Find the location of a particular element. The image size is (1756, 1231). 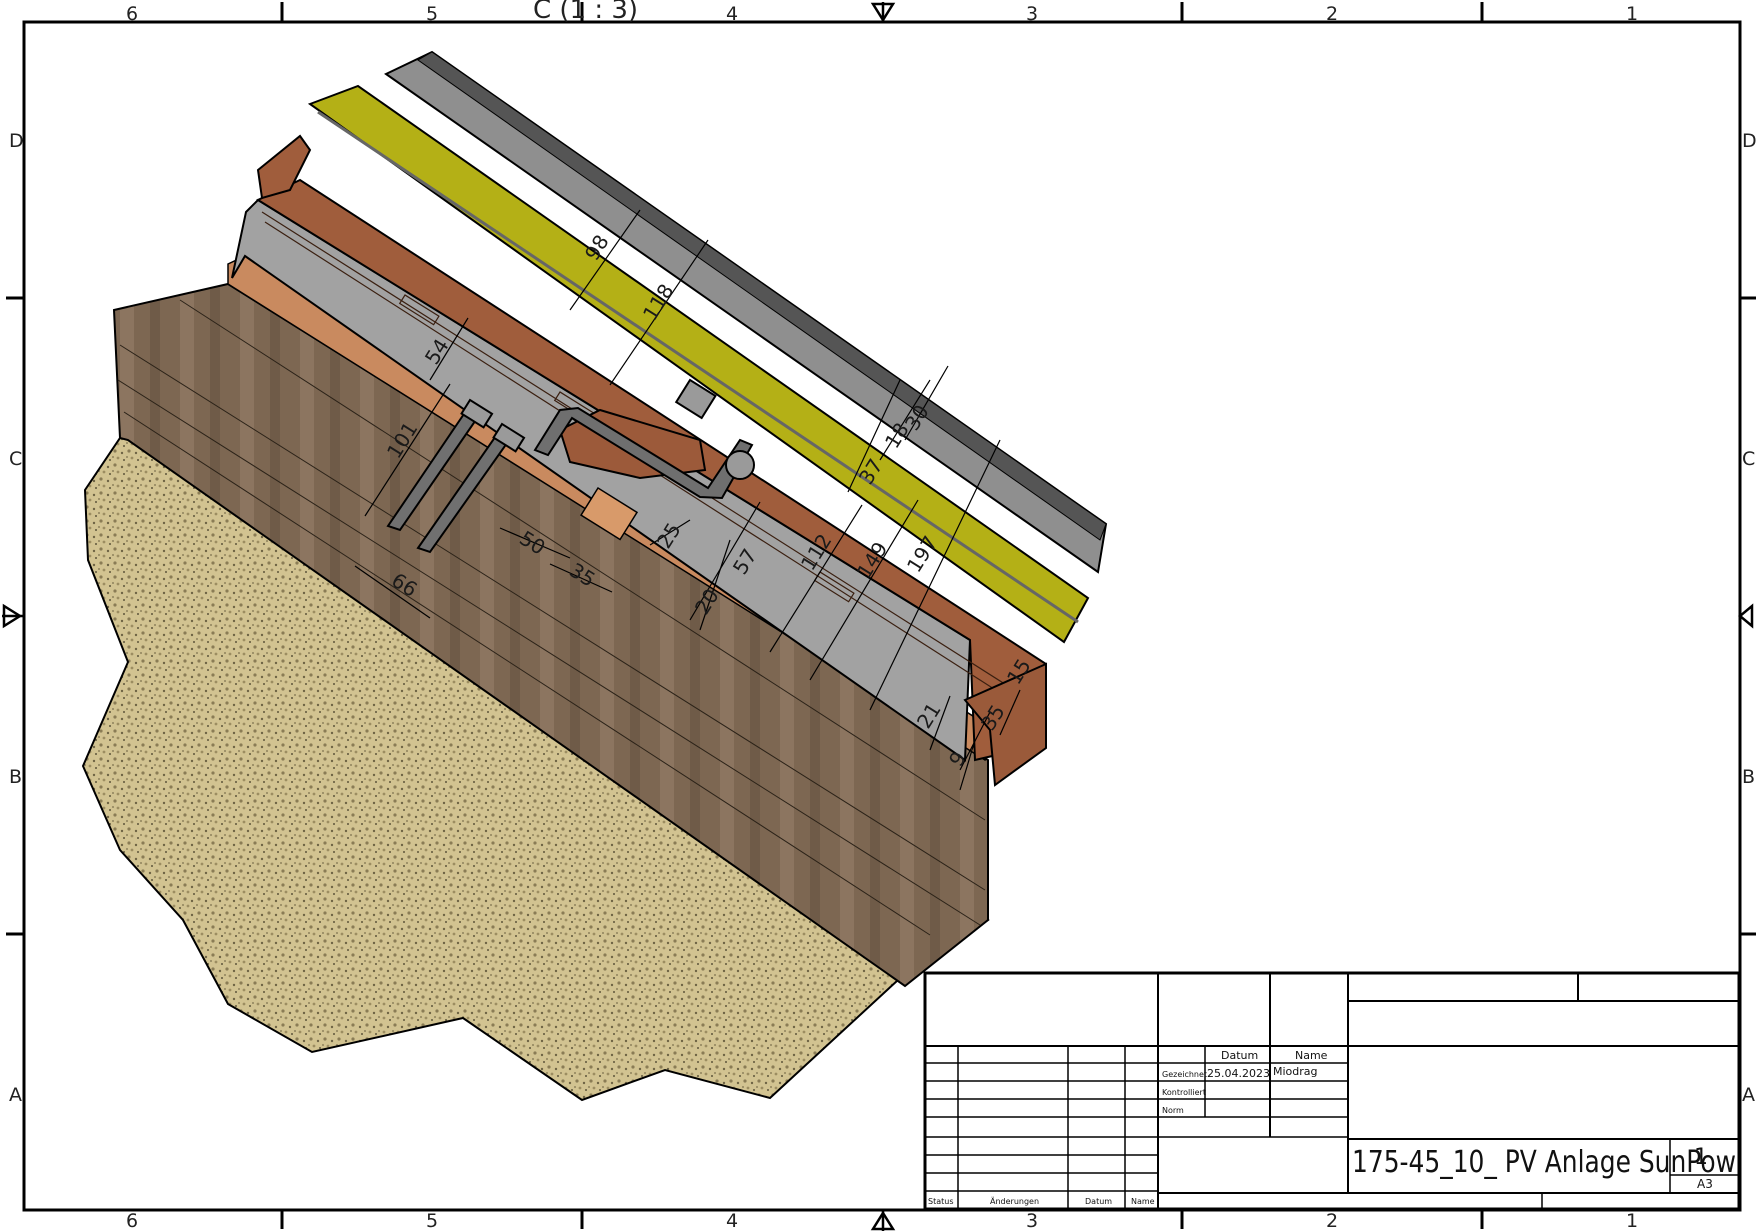

zone-col-top-6: 1 is located at coordinates (1632, 14).